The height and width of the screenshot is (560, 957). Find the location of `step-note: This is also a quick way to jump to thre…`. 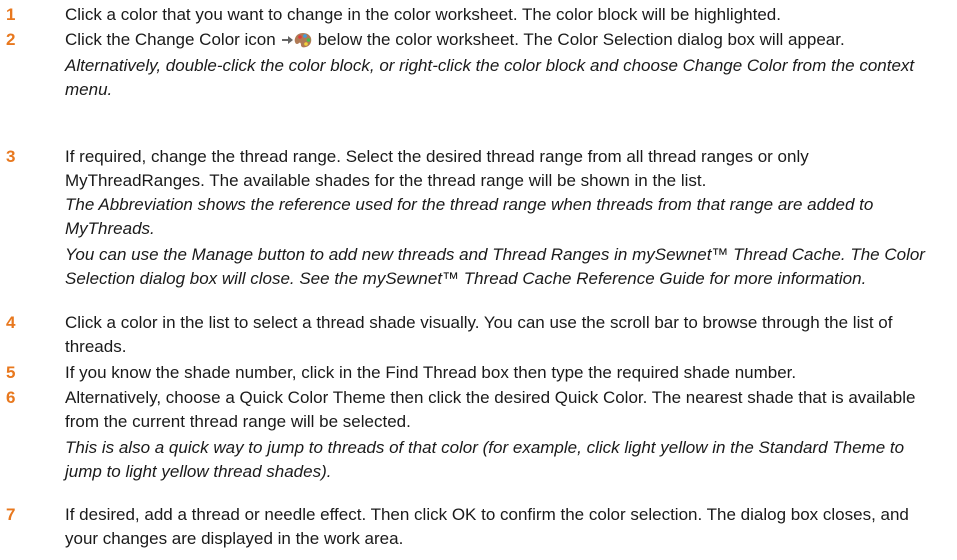

step-note: This is also a quick way to jump to thre… is located at coordinates (485, 459).